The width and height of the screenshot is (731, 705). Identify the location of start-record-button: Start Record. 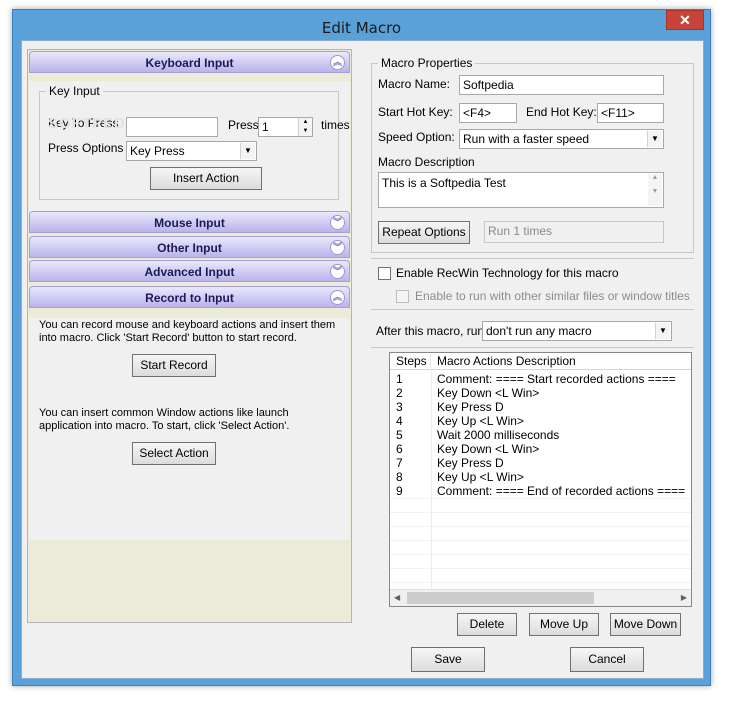
(174, 365).